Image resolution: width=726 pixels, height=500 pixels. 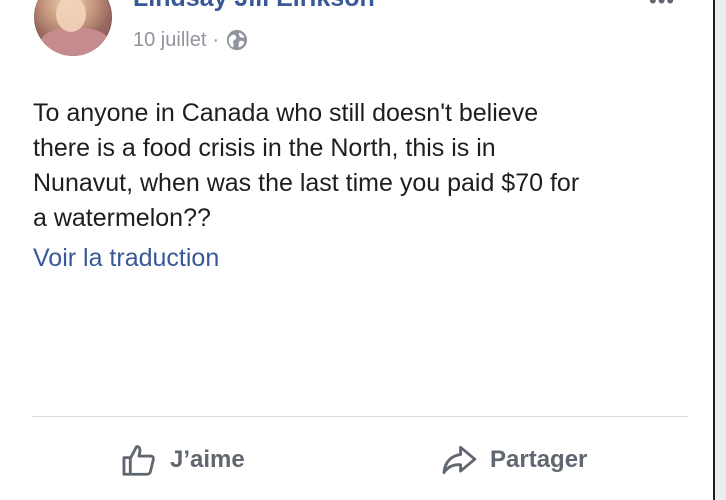 What do you see at coordinates (720, 250) in the screenshot?
I see `window-edge-shadow` at bounding box center [720, 250].